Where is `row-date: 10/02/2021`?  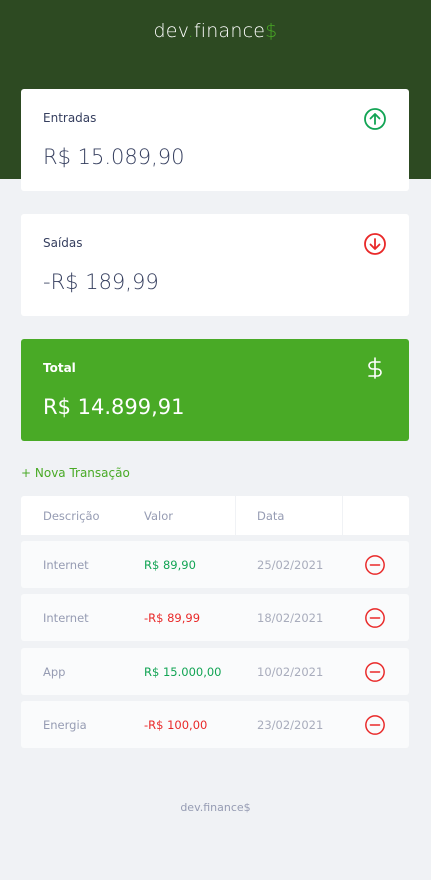 row-date: 10/02/2021 is located at coordinates (290, 672).